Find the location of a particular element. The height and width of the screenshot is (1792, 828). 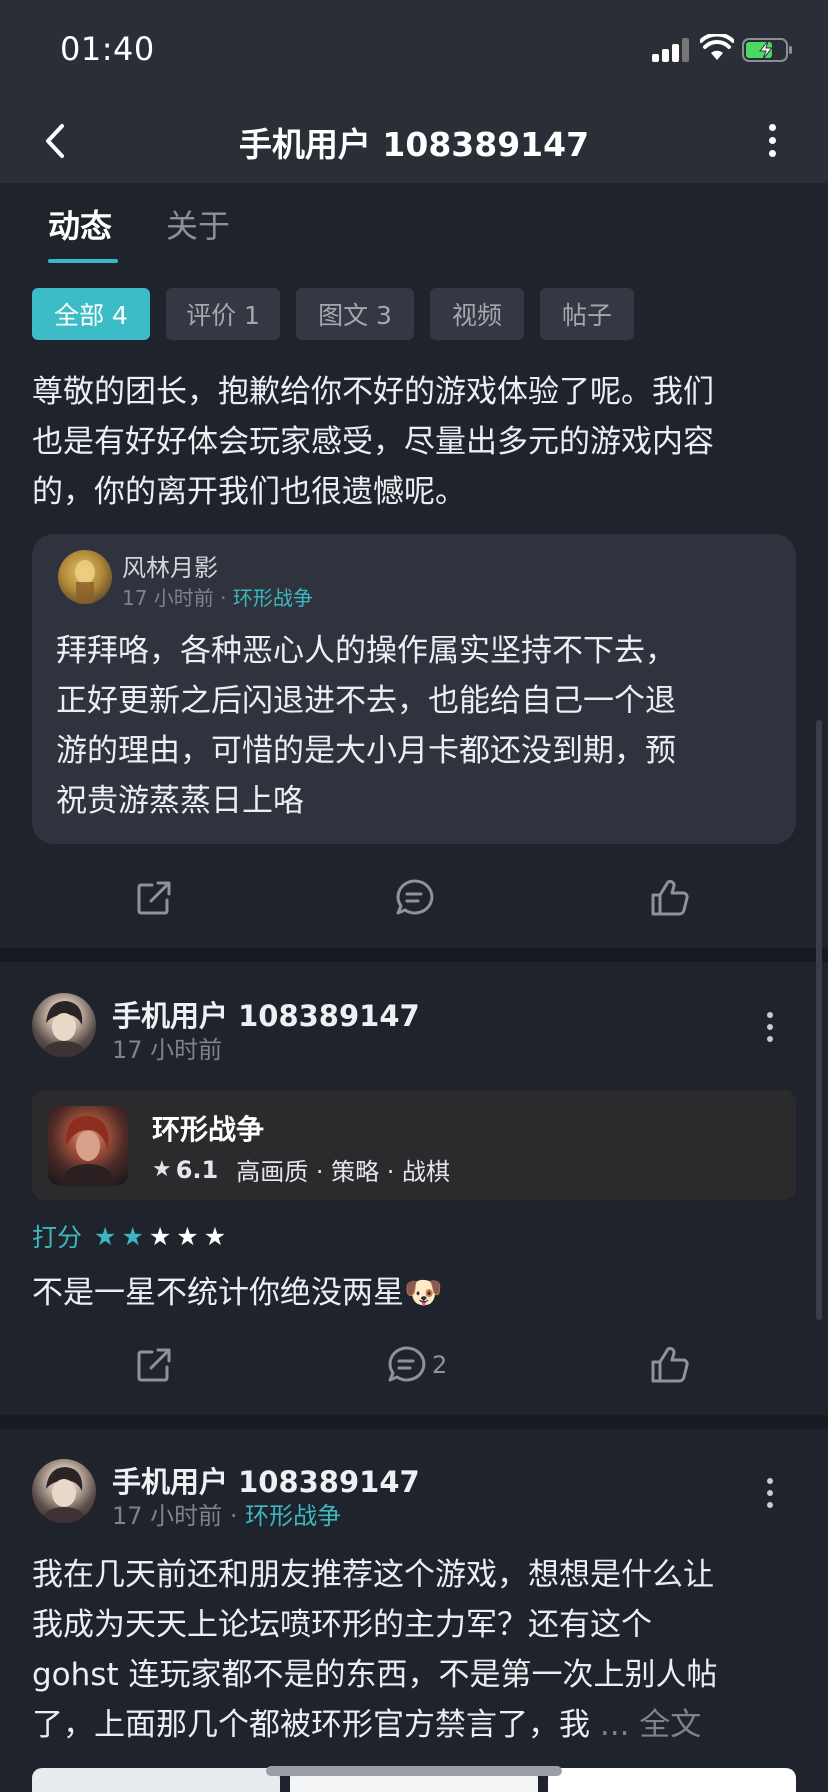

filter-posts: 帖子 is located at coordinates (587, 314).